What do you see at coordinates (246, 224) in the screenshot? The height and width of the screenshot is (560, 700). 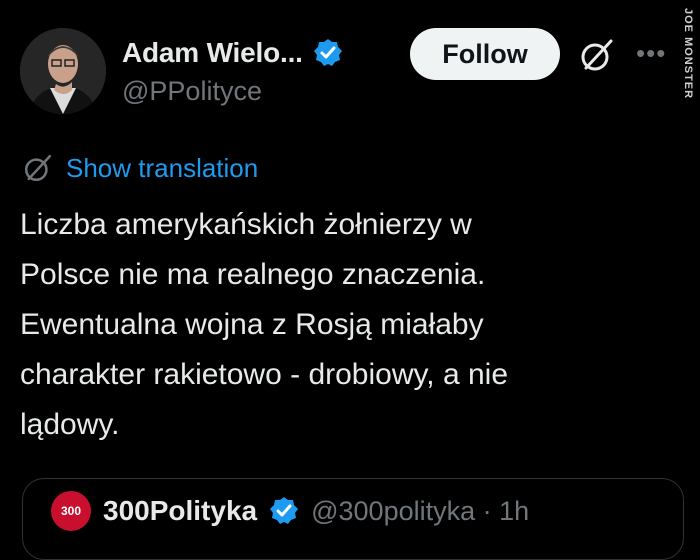 I see `tweet-line: Liczba amerykańskich żołnierzy w` at bounding box center [246, 224].